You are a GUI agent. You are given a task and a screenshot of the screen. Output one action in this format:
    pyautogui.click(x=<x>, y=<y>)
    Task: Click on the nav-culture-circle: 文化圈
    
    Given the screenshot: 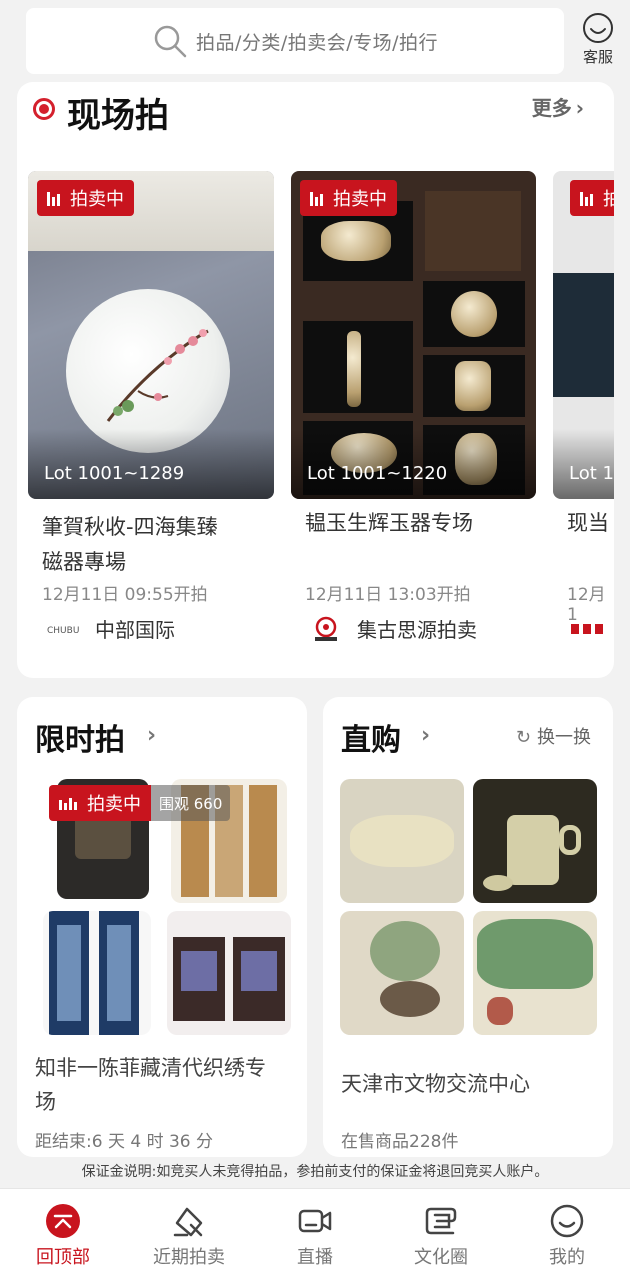 What is the action you would take?
    pyautogui.click(x=441, y=1234)
    